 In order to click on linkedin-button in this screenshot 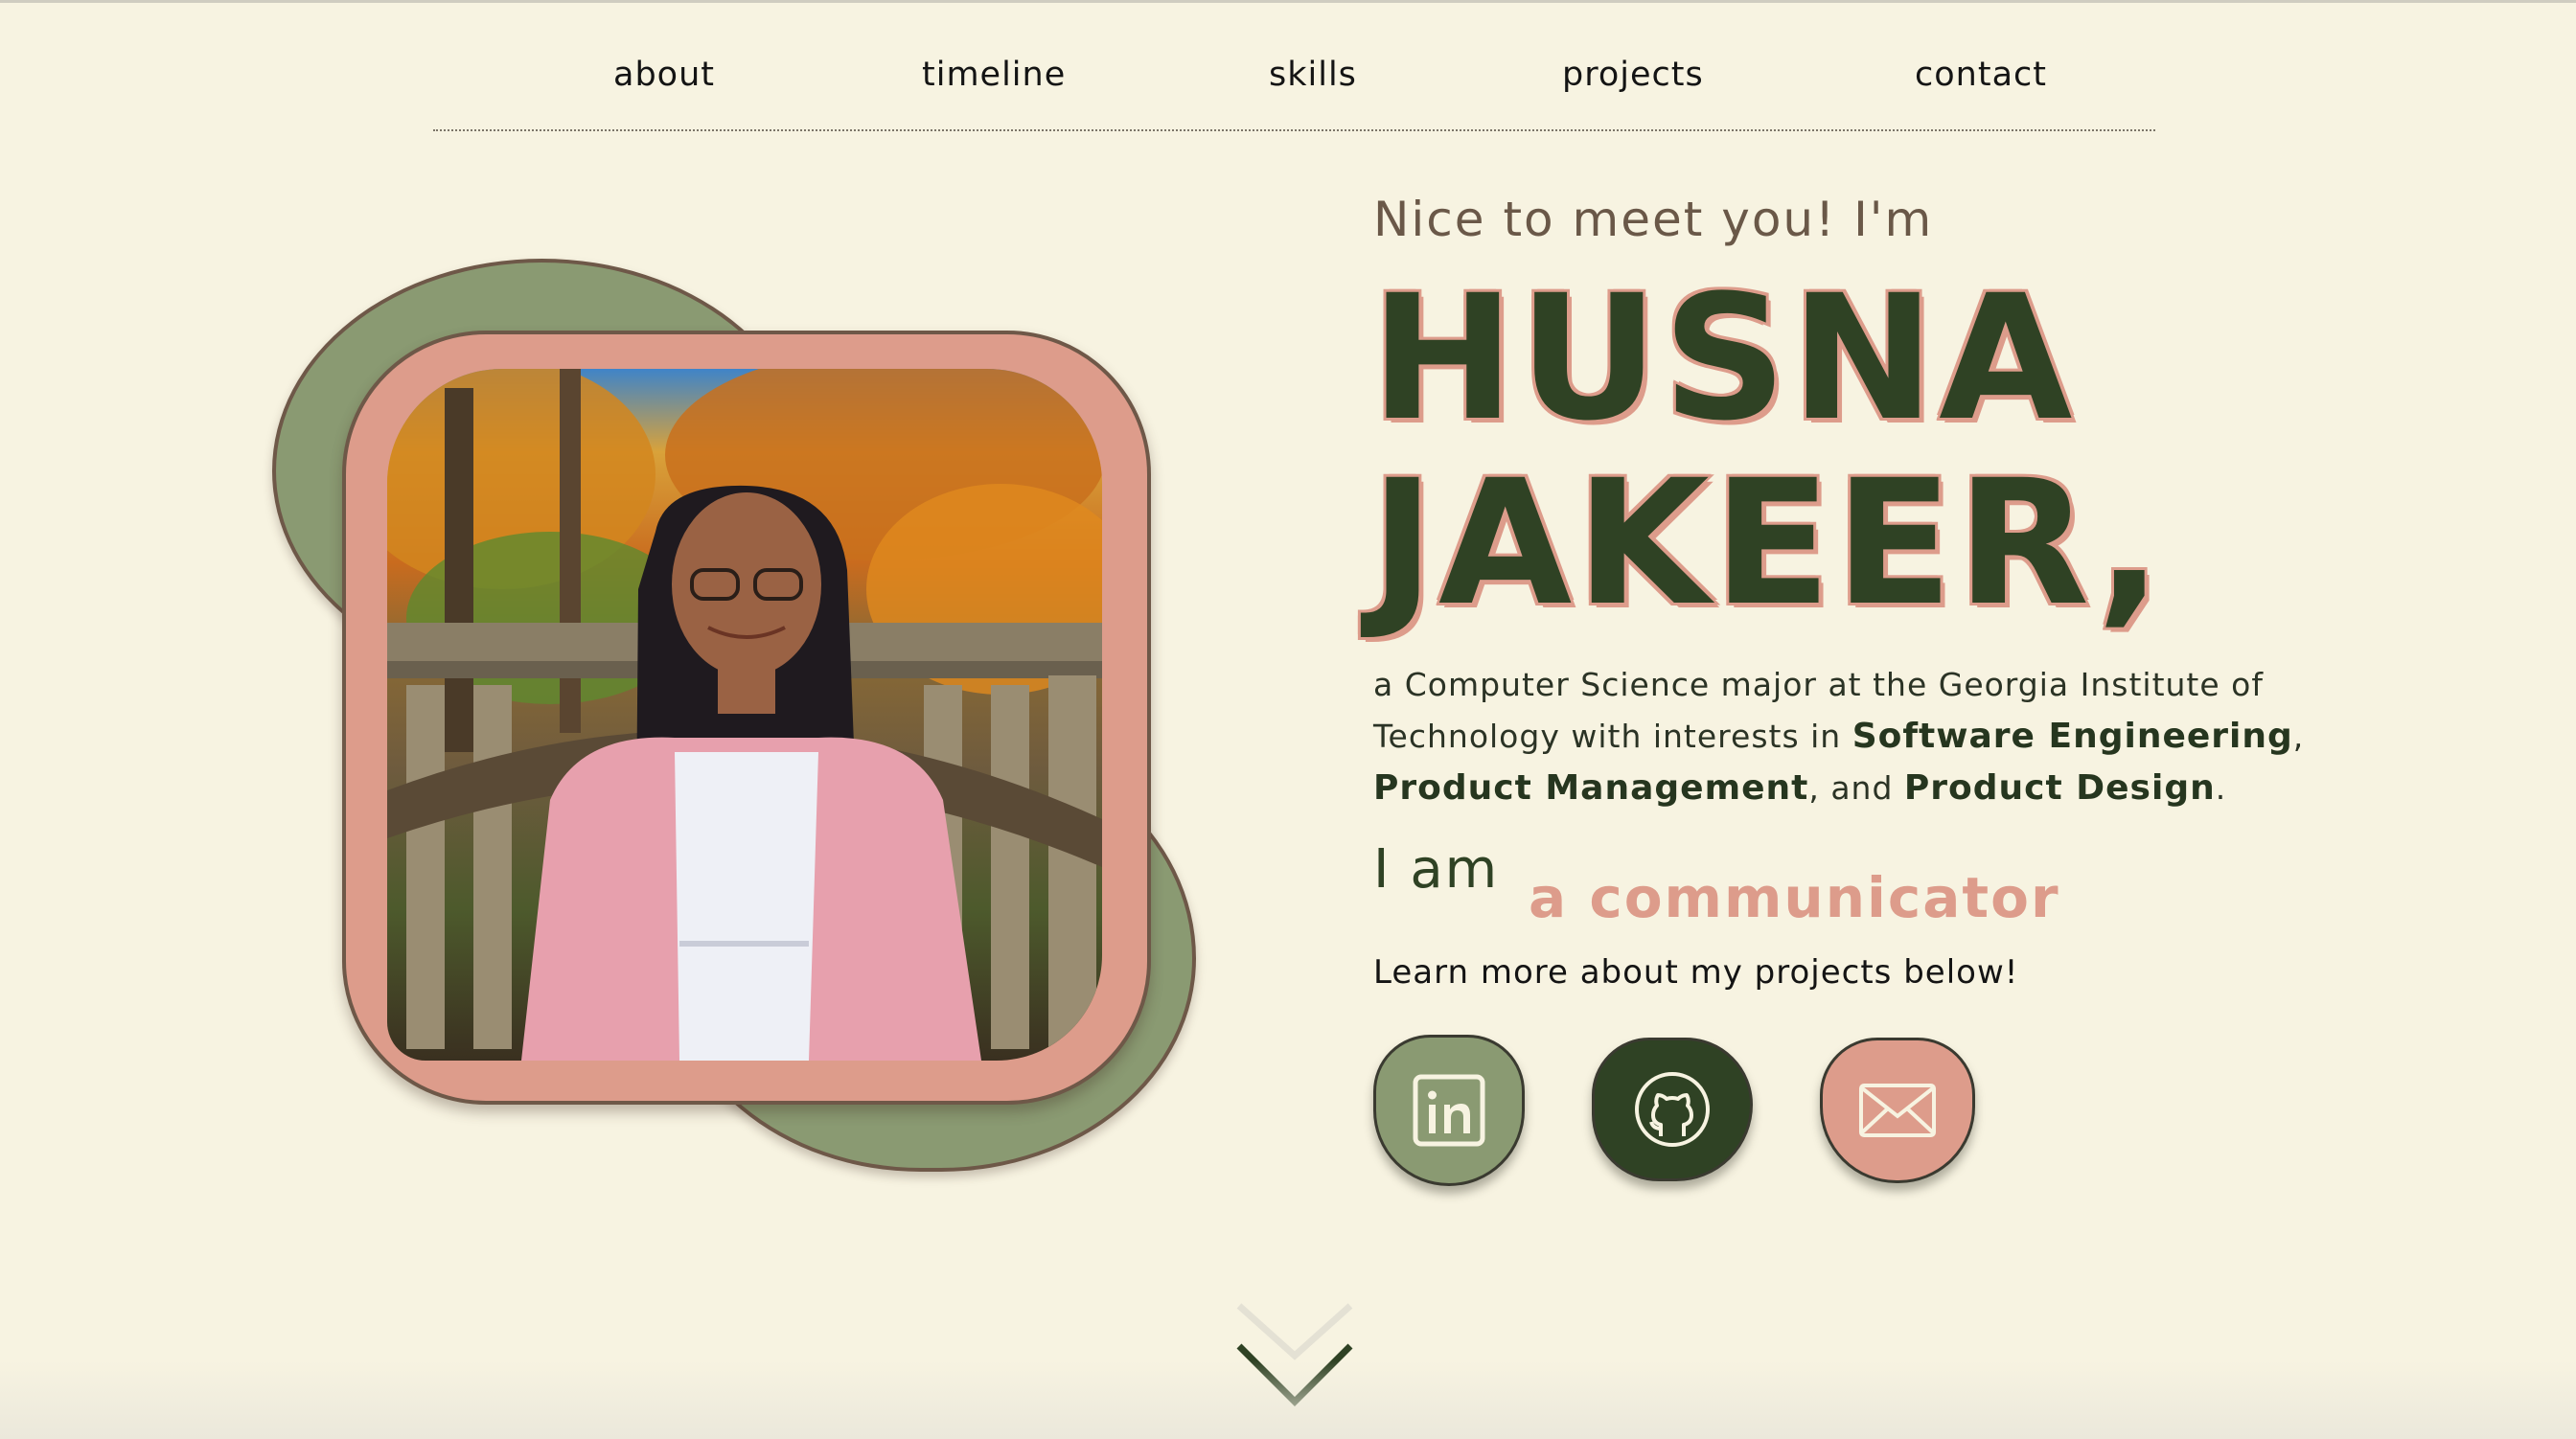, I will do `click(1449, 1110)`.